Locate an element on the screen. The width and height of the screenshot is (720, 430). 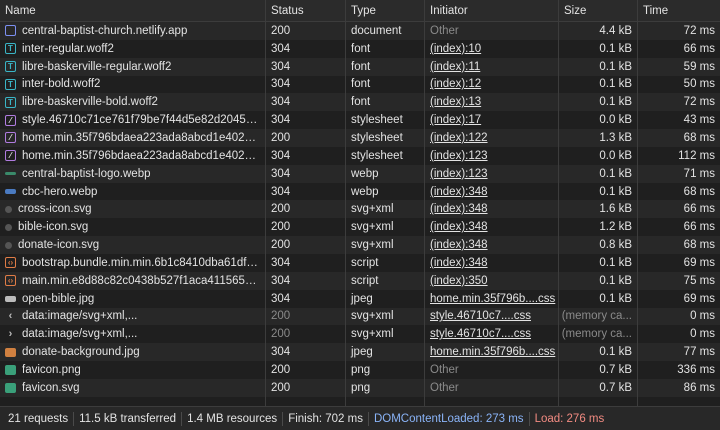
initiator-link: (index):17 is located at coordinates (455, 120).